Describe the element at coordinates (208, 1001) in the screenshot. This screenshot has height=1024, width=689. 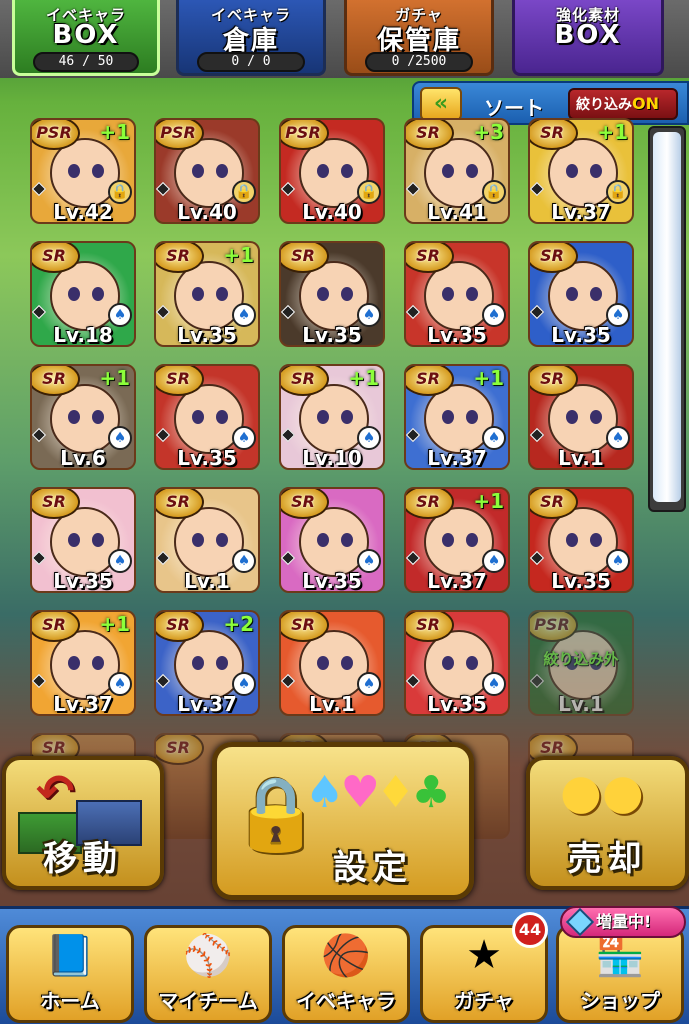
I see `nav-label: マイチーム` at that location.